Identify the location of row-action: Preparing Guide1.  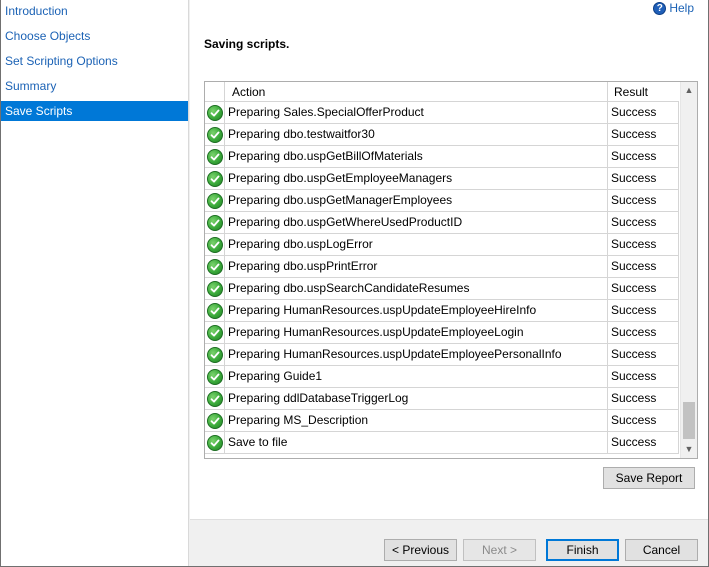
(416, 377).